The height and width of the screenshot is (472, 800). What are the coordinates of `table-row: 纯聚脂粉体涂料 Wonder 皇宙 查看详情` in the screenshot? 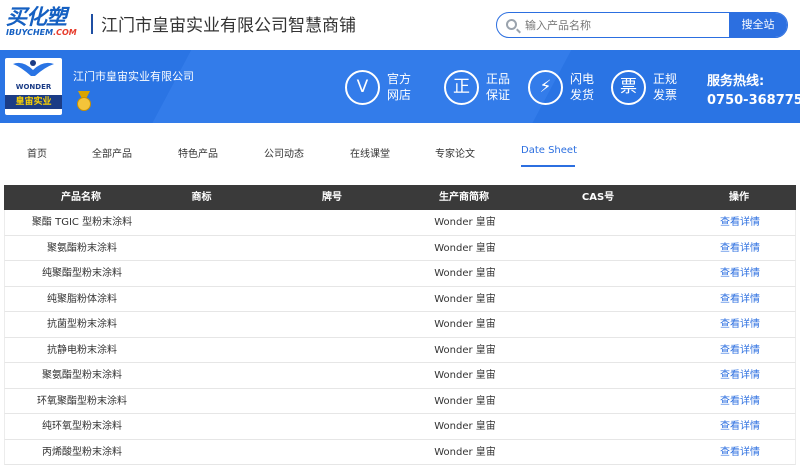 It's located at (400, 299).